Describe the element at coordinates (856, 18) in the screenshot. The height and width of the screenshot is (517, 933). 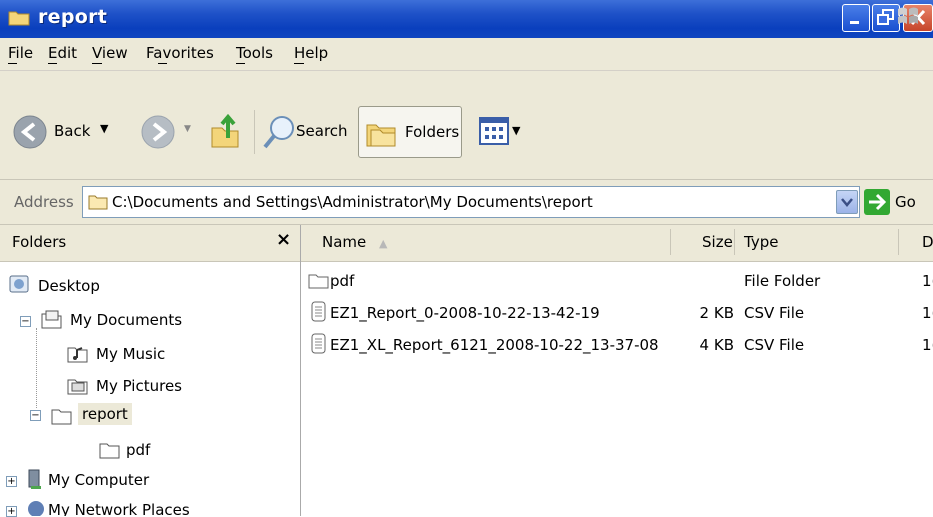
I see `minimize-button` at that location.